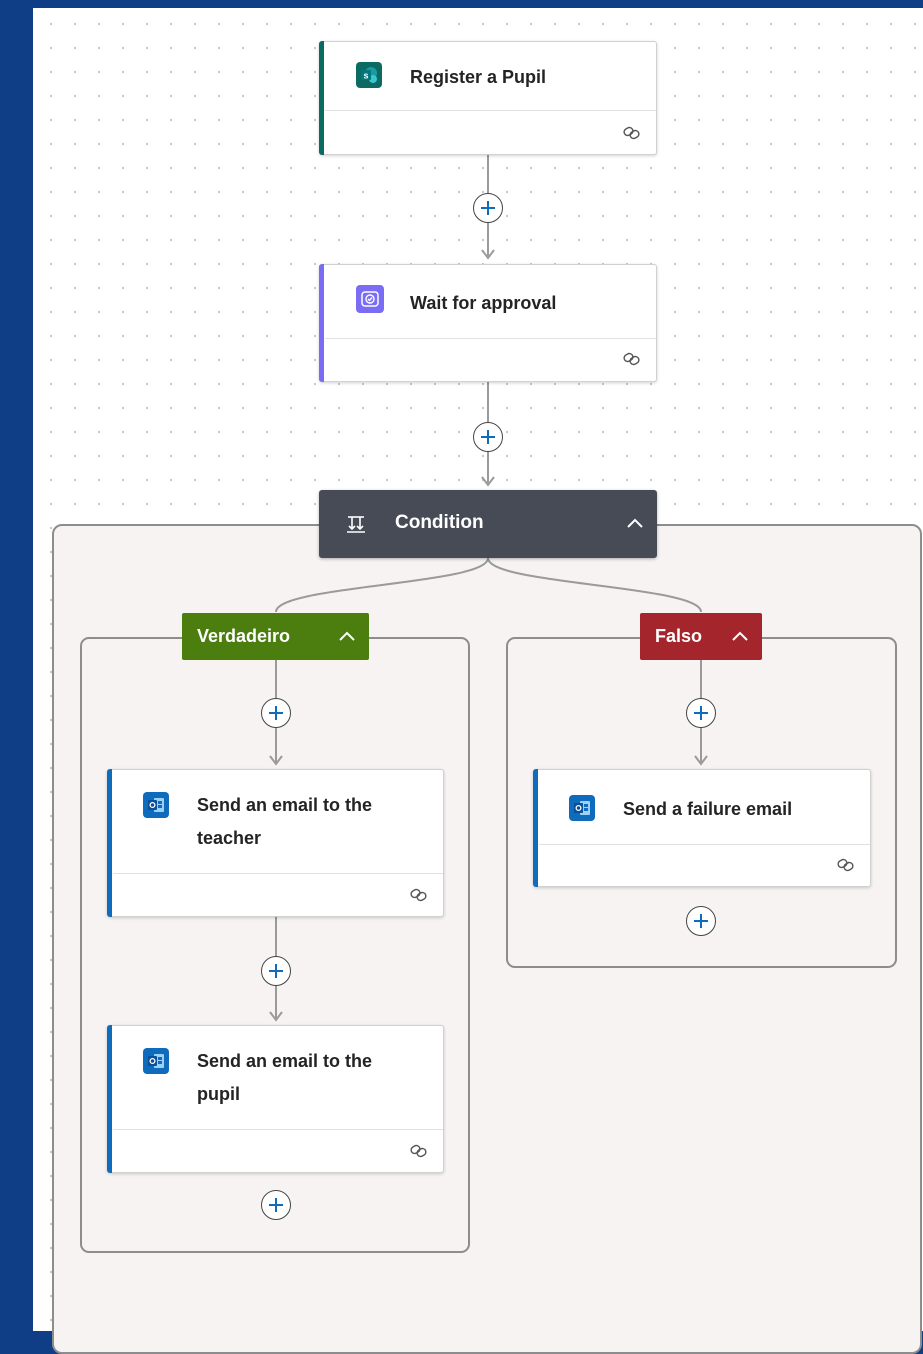 The height and width of the screenshot is (1354, 923). Describe the element at coordinates (229, 838) in the screenshot. I see `card-title-line2: teacher` at that location.